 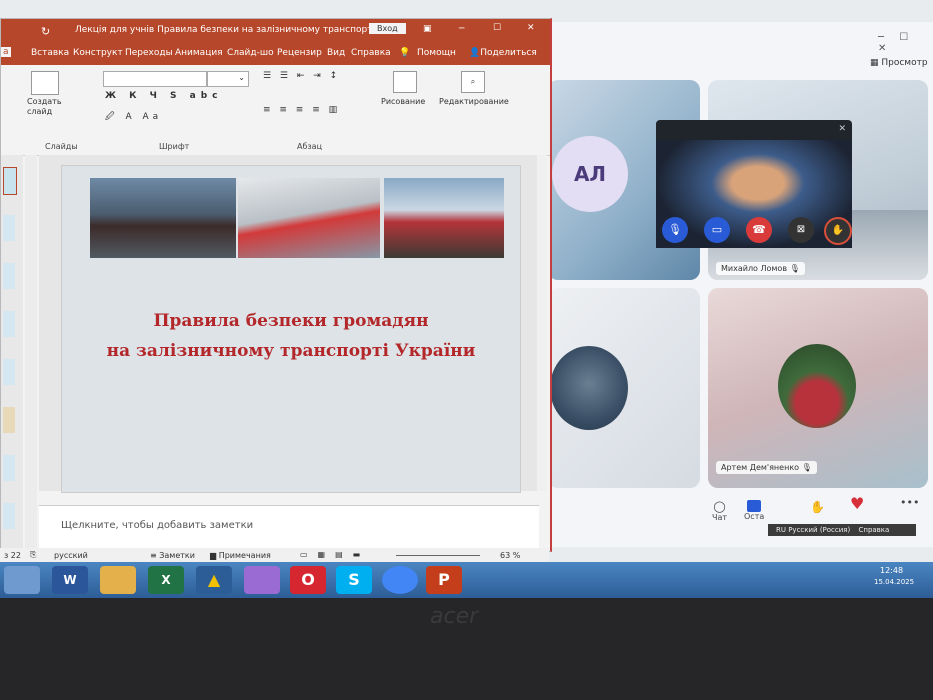 I want to click on zoom-slider, so click(x=438, y=555).